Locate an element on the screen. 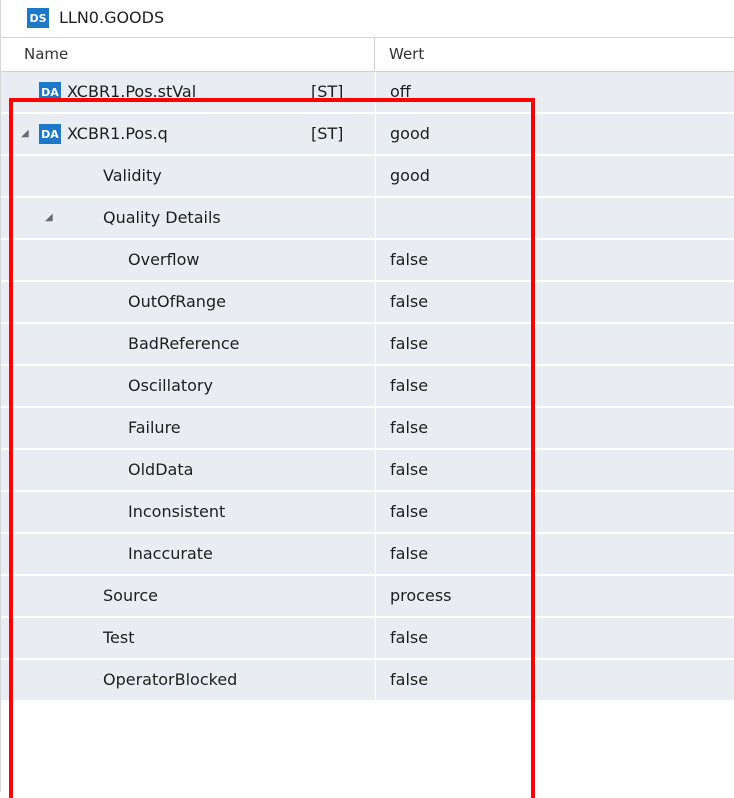 The height and width of the screenshot is (798, 734). row-name: Overflow is located at coordinates (164, 259).